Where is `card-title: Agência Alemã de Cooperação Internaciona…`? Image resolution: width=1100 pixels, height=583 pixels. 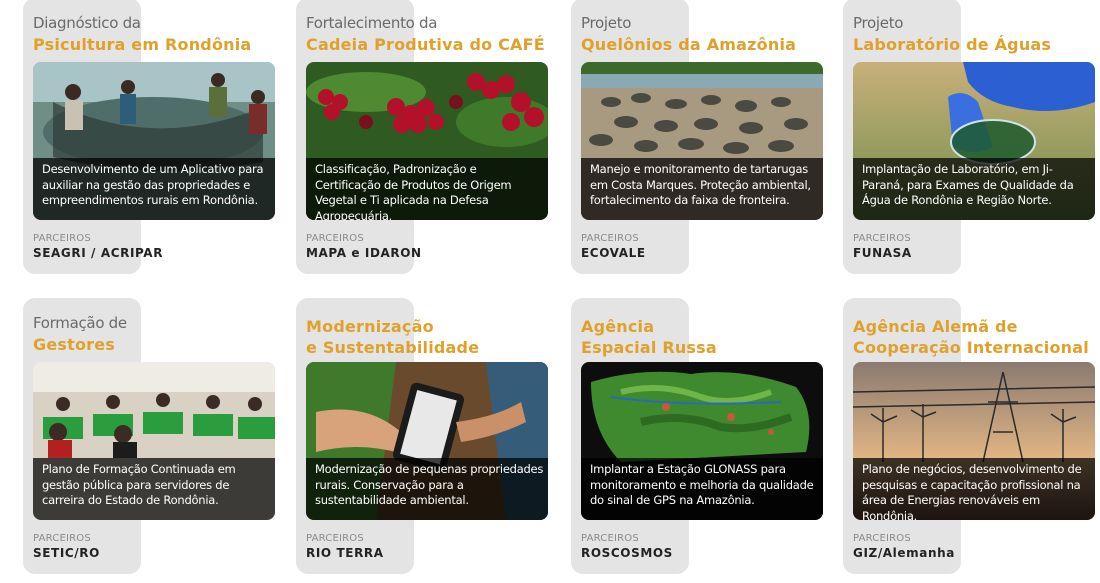
card-title: Agência Alemã de Cooperação Internaciona… is located at coordinates (971, 337).